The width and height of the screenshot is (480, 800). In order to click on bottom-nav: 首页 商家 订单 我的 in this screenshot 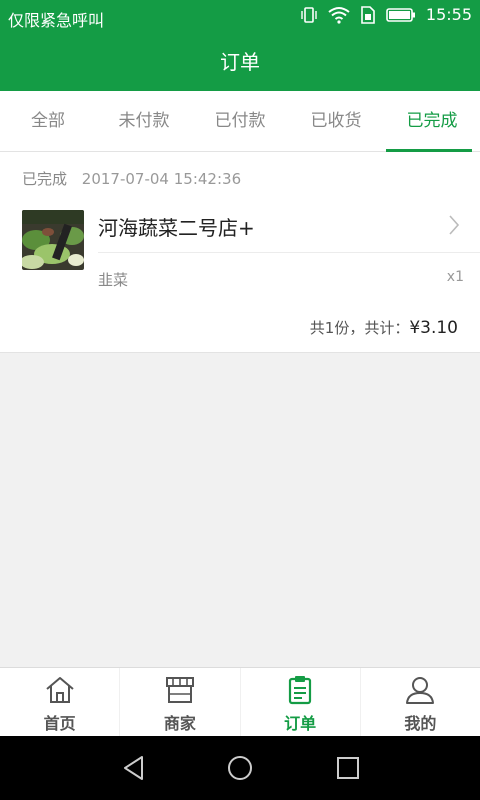, I will do `click(240, 702)`.